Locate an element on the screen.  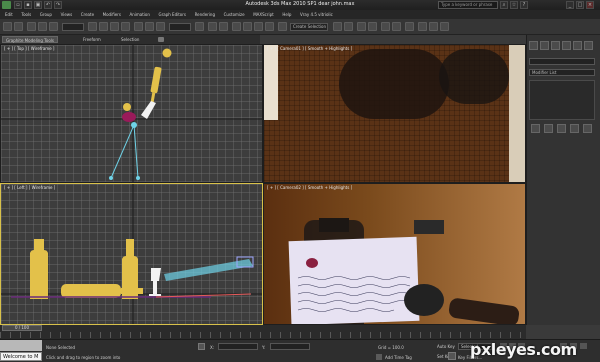
menu-customize: Customize is located at coordinates (234, 14).